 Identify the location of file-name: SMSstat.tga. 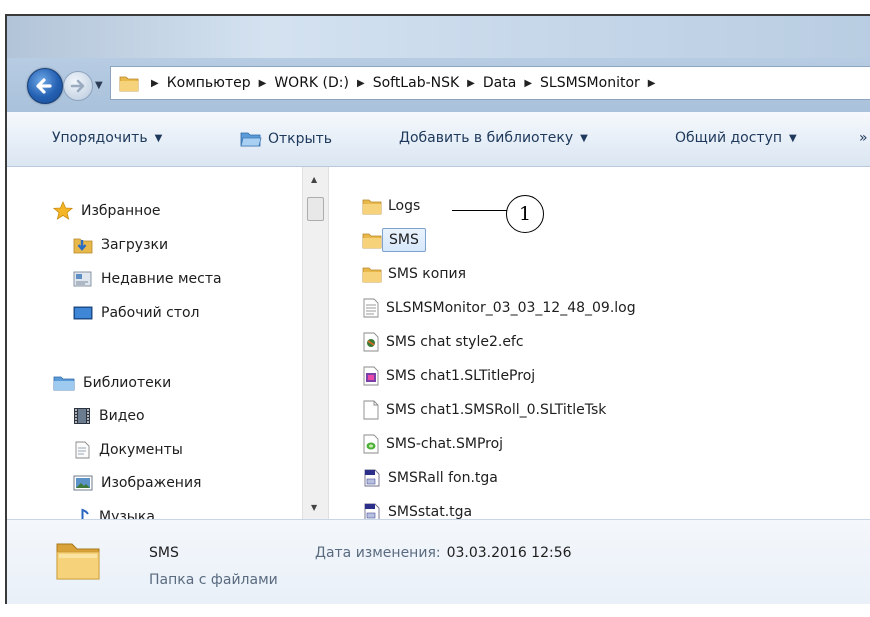
(430, 512).